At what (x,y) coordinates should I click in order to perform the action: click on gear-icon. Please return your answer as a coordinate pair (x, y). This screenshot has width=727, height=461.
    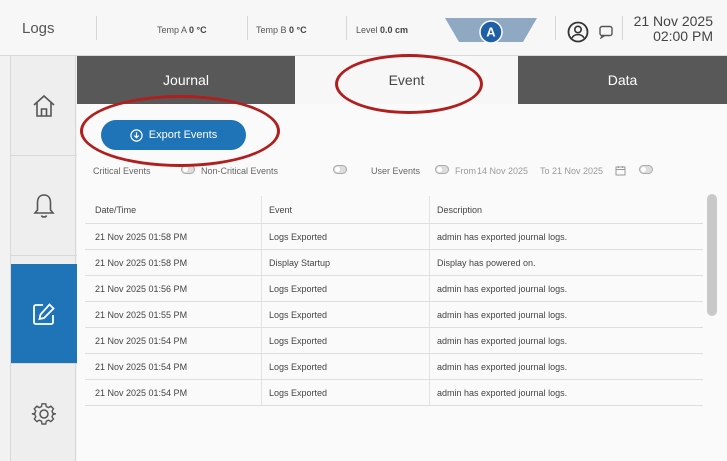
    Looking at the image, I should click on (43, 413).